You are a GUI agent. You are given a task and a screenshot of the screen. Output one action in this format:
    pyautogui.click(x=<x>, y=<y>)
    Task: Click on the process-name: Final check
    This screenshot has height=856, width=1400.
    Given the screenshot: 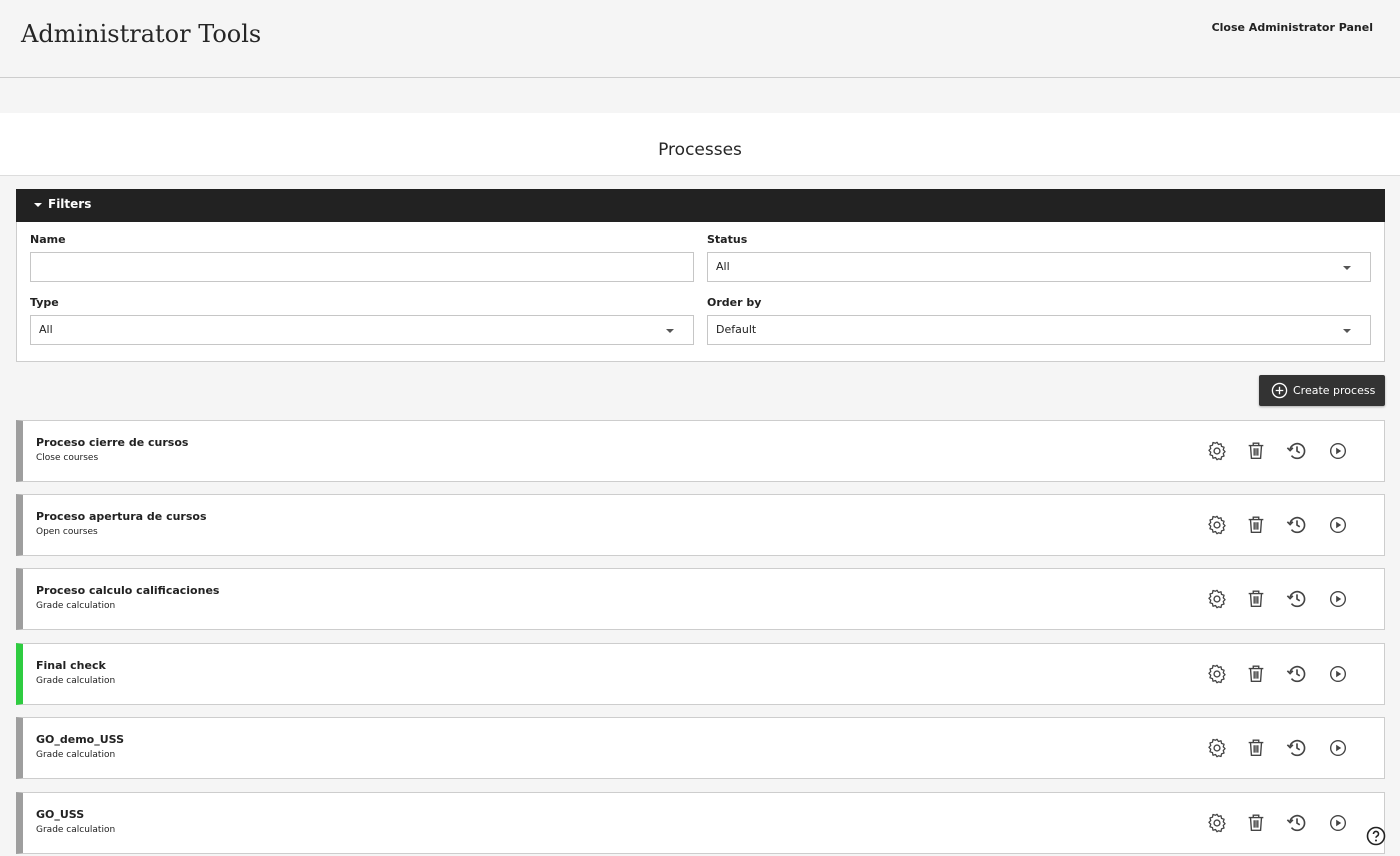 What is the action you would take?
    pyautogui.click(x=71, y=665)
    